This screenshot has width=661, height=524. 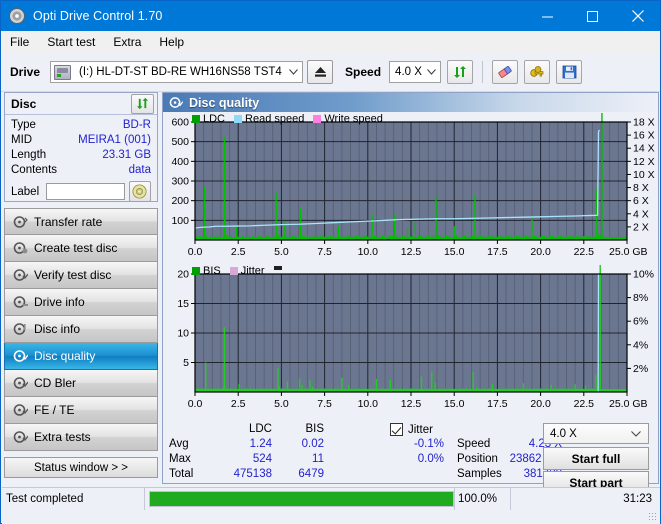 What do you see at coordinates (81, 248) in the screenshot?
I see `sidebar-item-create-test-disc: Create test disc` at bounding box center [81, 248].